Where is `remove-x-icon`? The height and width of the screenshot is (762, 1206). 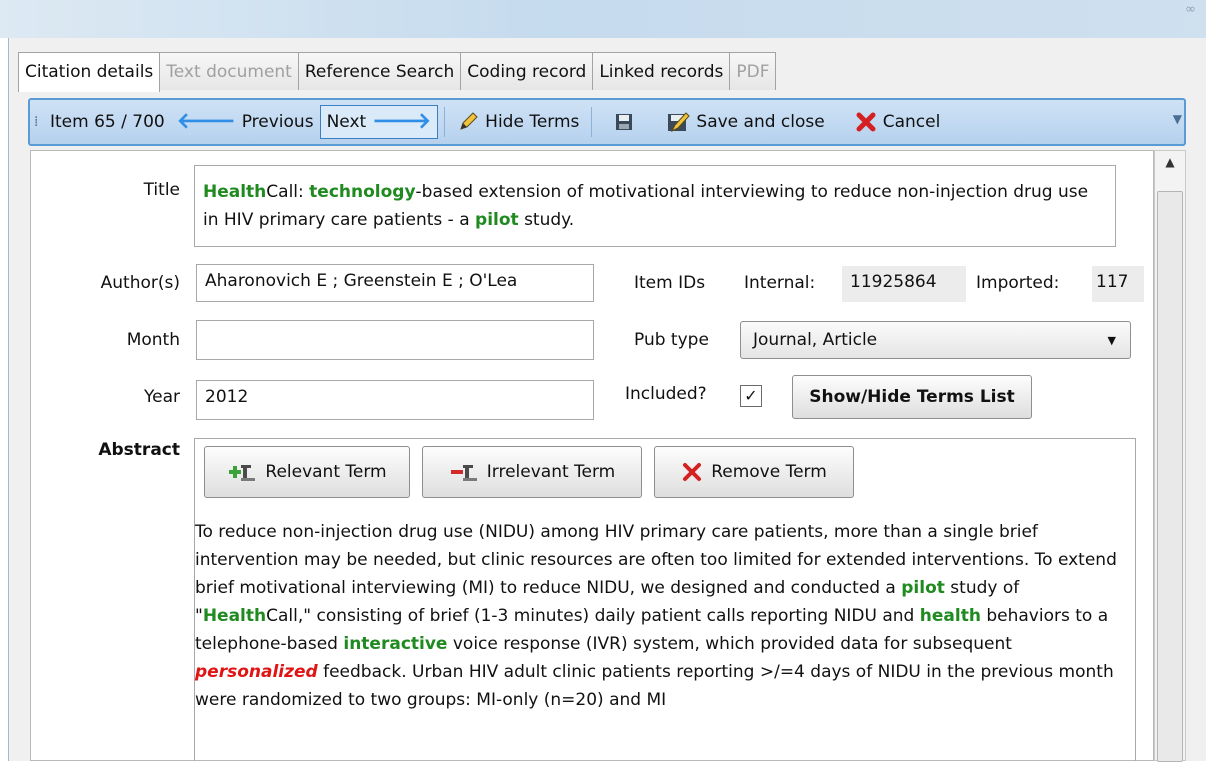 remove-x-icon is located at coordinates (692, 472).